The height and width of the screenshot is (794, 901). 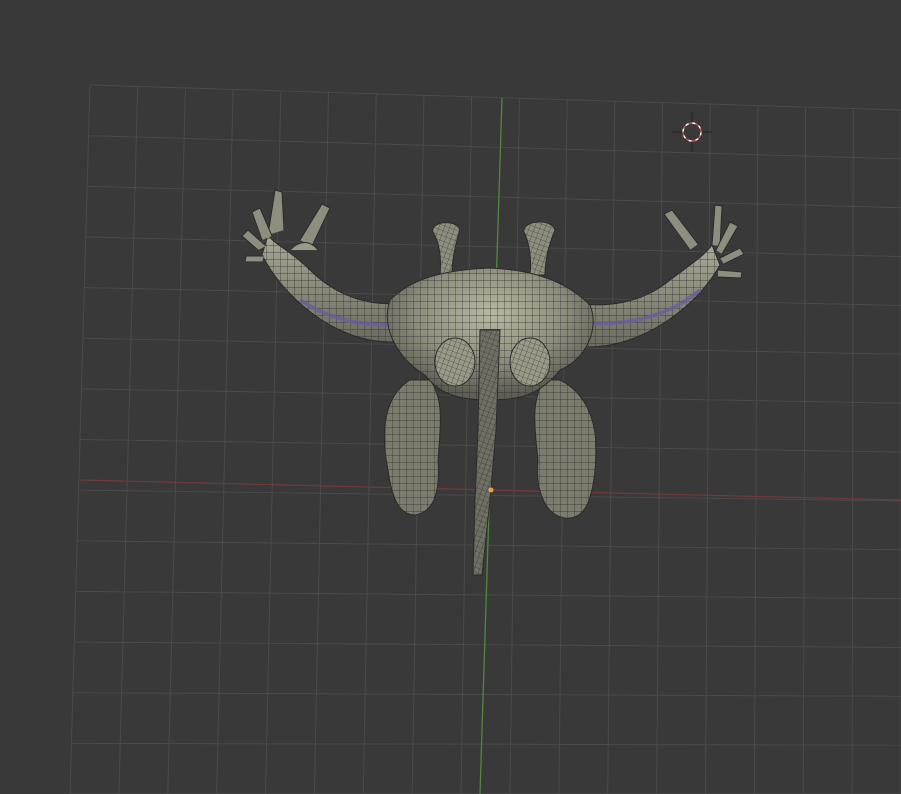 I want to click on 3d-cursor-icon, so click(x=692, y=132).